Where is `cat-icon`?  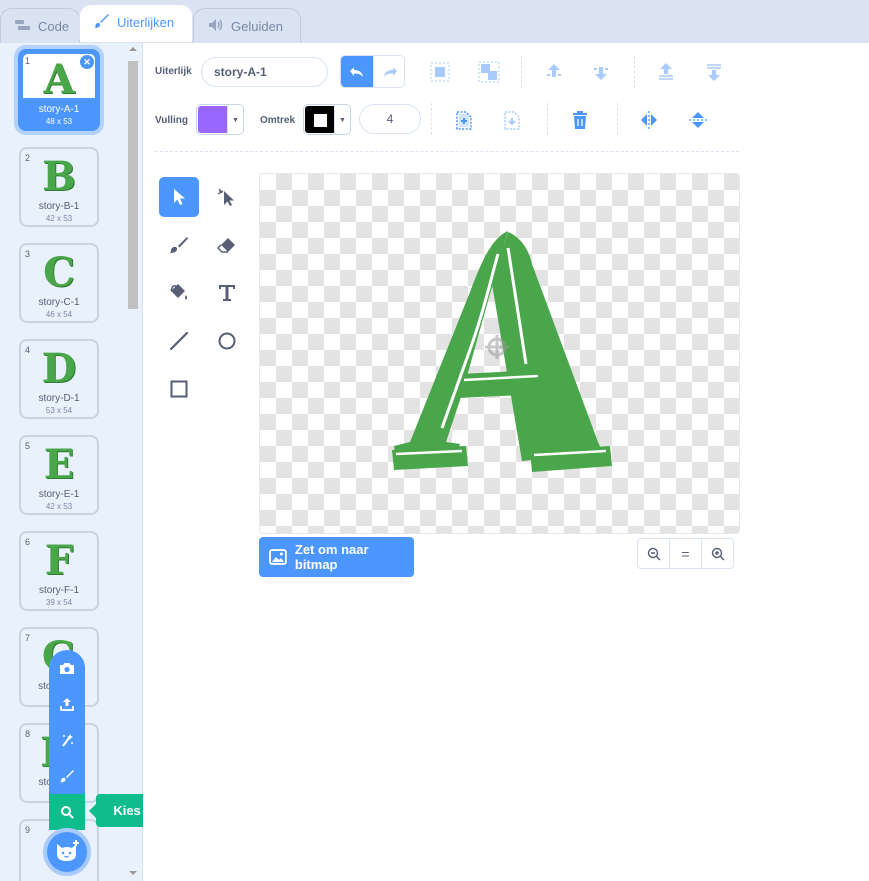
cat-icon is located at coordinates (68, 850).